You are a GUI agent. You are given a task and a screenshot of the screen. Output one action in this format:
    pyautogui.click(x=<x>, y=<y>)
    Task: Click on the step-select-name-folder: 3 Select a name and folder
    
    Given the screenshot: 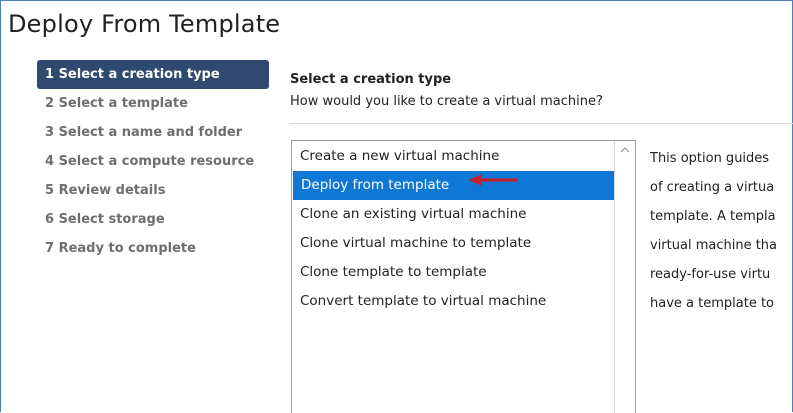 What is the action you would take?
    pyautogui.click(x=153, y=132)
    